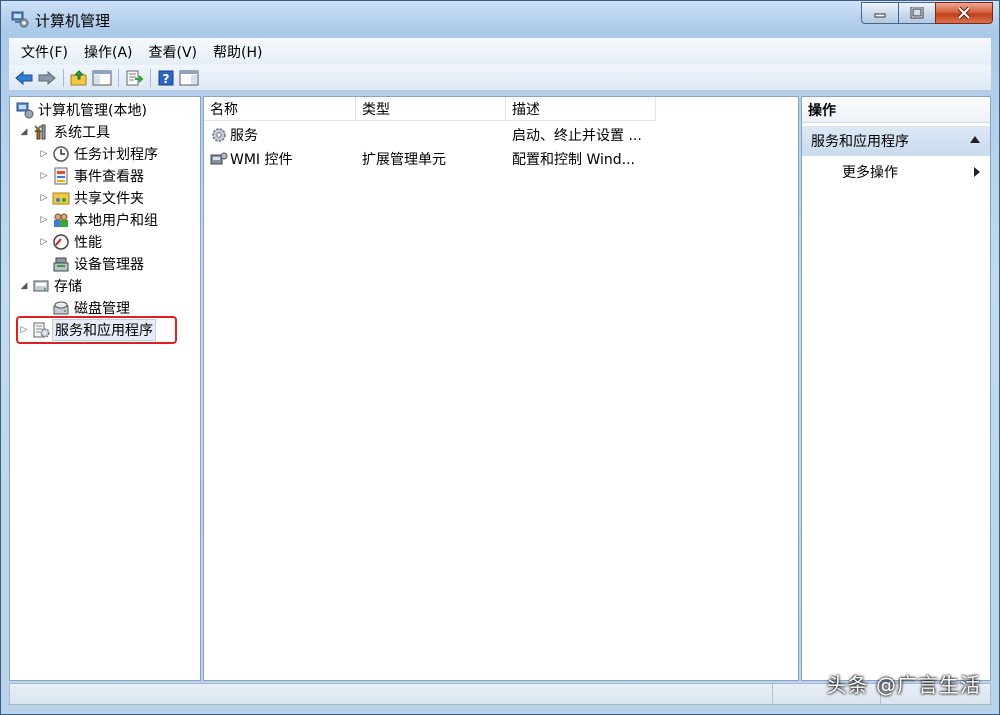  Describe the element at coordinates (92, 111) in the screenshot. I see `tree-item-label: 计算机管理(本地)` at that location.